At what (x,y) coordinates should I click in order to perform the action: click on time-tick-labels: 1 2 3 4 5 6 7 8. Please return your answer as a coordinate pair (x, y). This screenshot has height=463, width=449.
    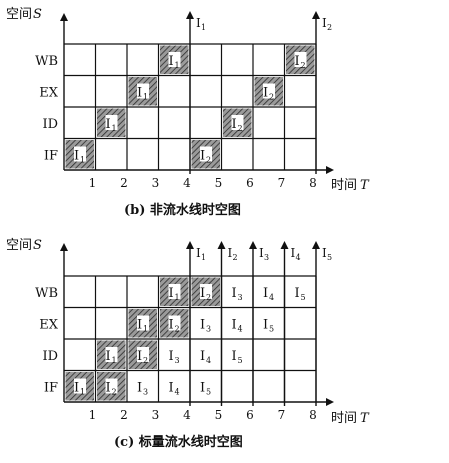
    Looking at the image, I should click on (203, 415).